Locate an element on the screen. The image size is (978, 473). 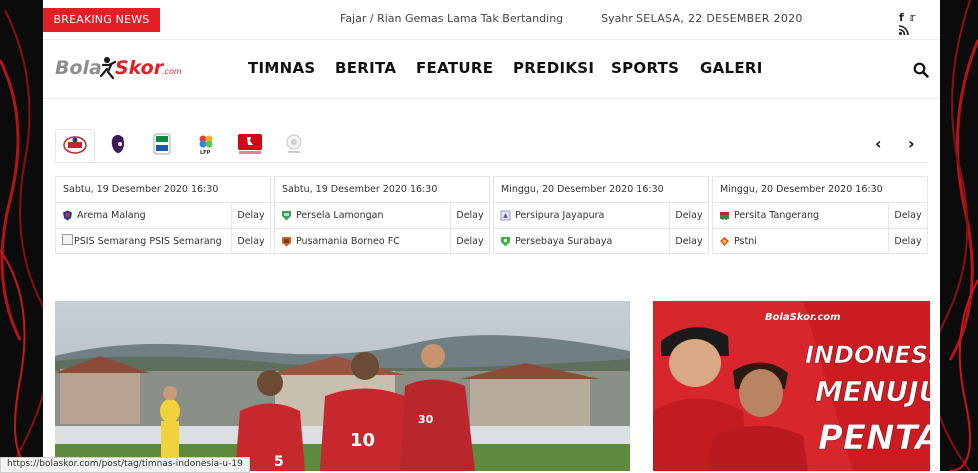
left-background-panel is located at coordinates (21, 235).